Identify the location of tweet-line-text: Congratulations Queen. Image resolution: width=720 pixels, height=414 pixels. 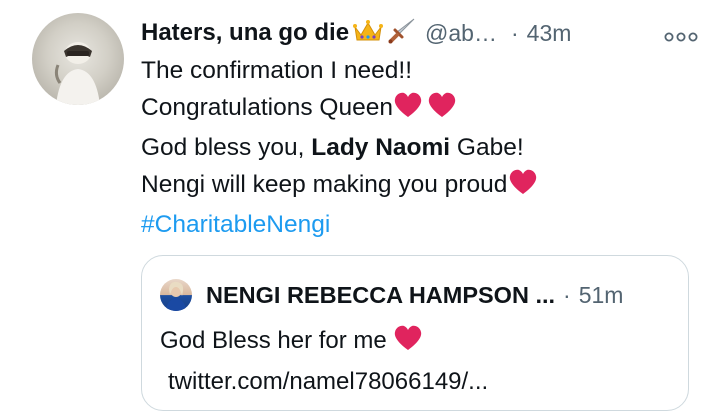
(267, 107).